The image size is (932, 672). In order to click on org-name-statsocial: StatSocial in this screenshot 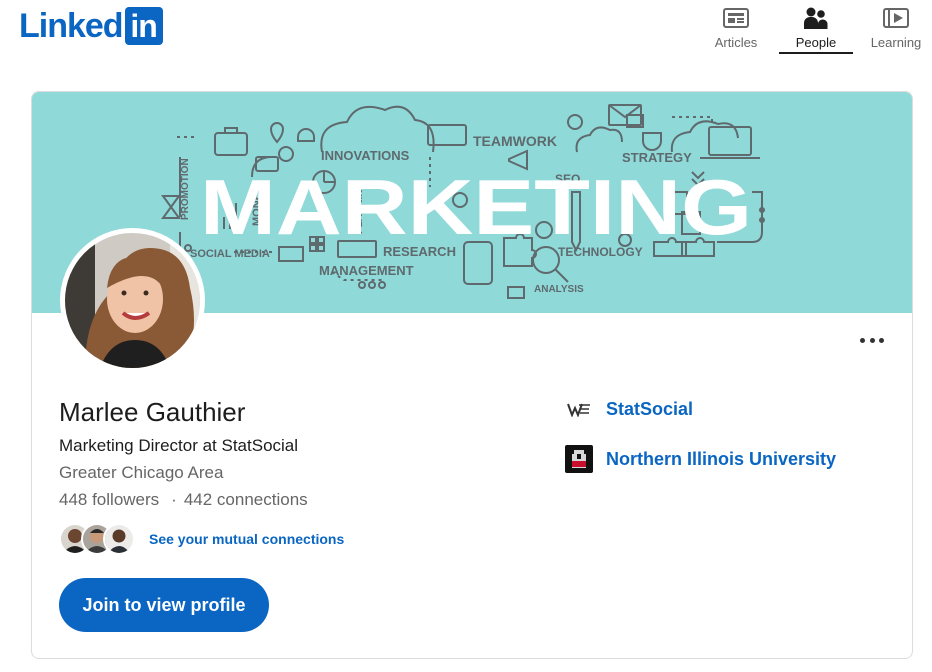, I will do `click(649, 409)`.